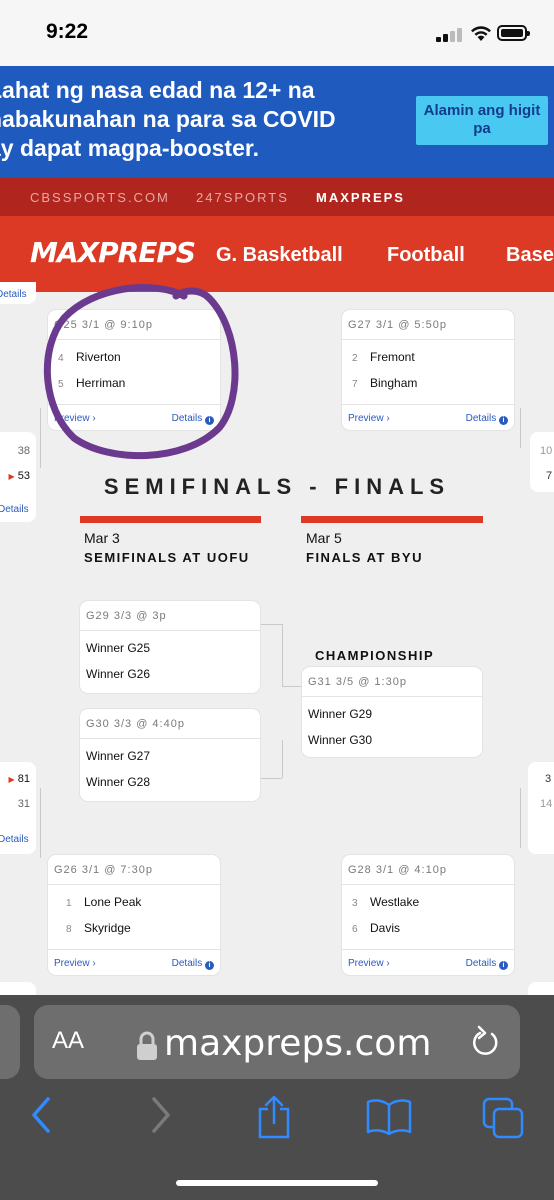  Describe the element at coordinates (394, 383) in the screenshot. I see `team-name: Bingham` at that location.